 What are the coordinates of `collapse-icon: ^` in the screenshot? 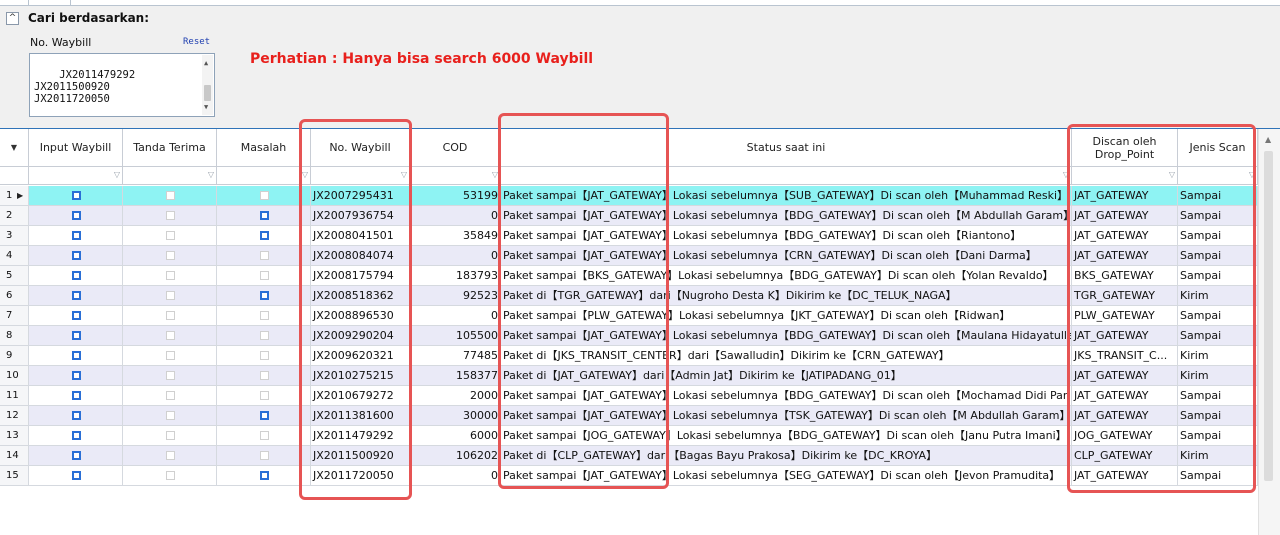 It's located at (12, 18).